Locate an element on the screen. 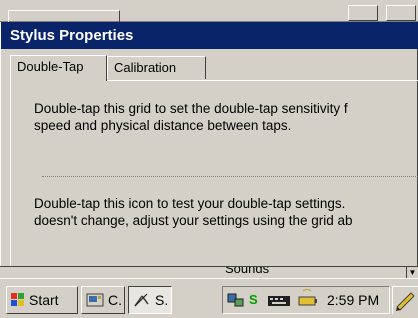 The width and height of the screenshot is (418, 318). sounds-list-item: Sounds is located at coordinates (247, 271).